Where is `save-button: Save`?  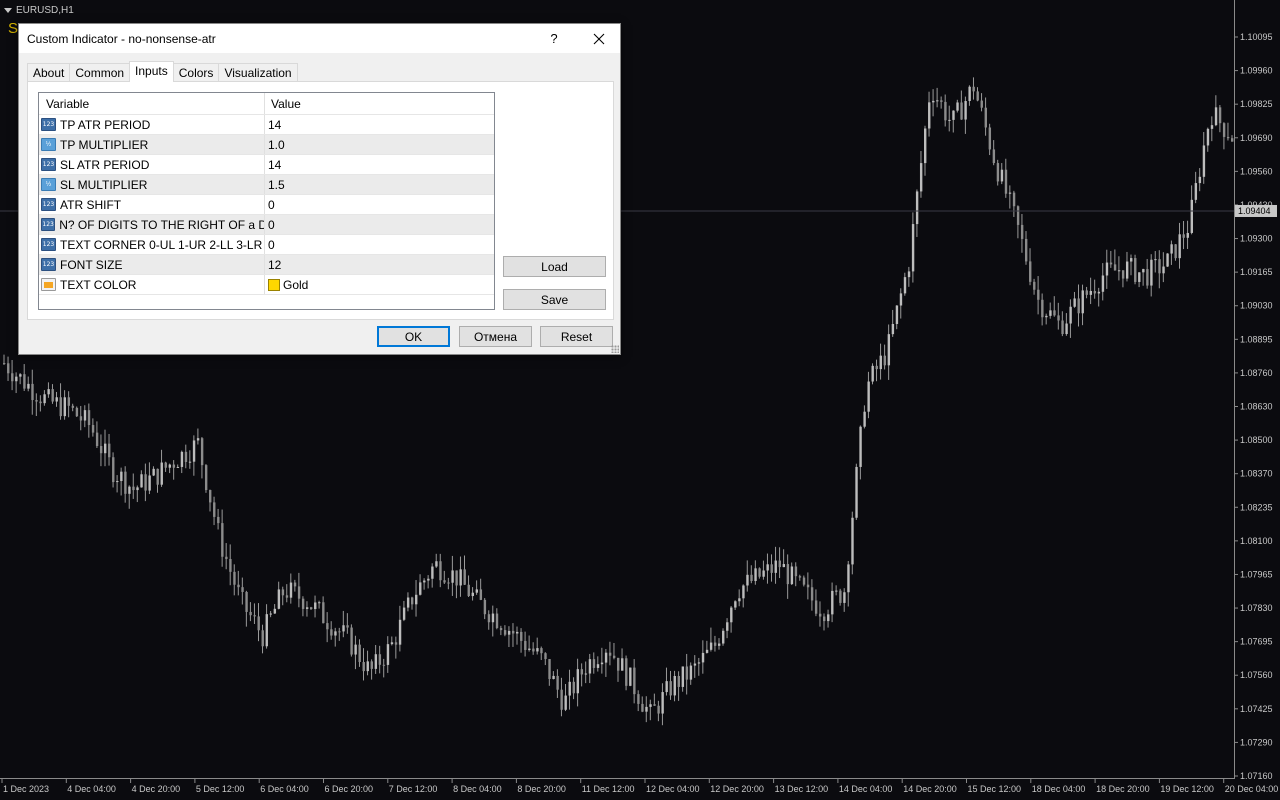
save-button: Save is located at coordinates (554, 299).